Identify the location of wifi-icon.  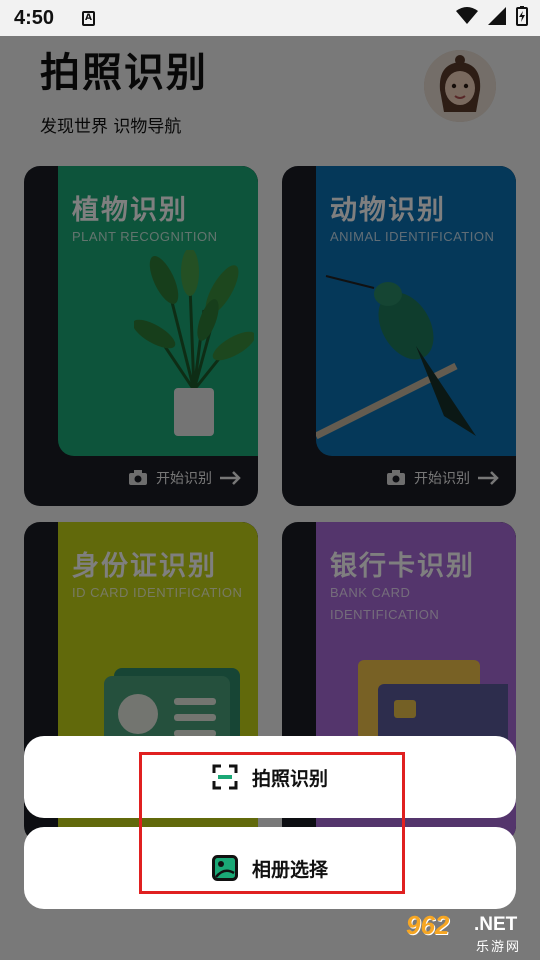
(467, 15).